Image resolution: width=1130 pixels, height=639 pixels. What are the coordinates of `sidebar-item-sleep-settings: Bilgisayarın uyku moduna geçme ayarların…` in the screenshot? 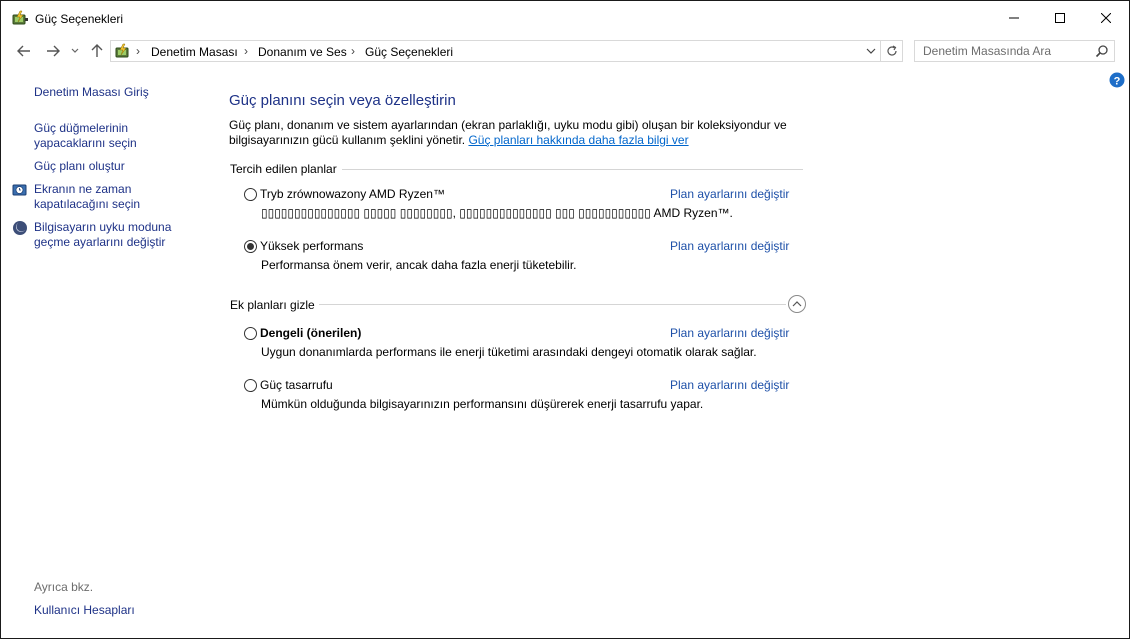 It's located at (114, 235).